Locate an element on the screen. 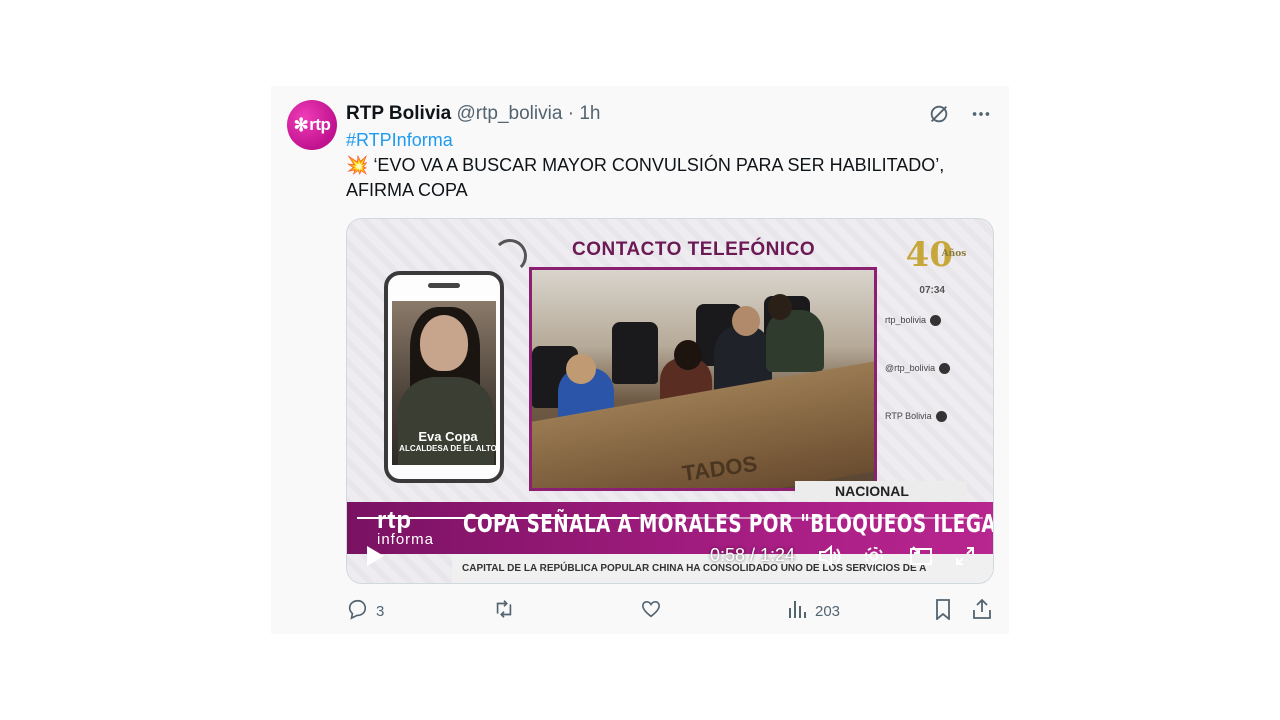 This screenshot has width=1280, height=720. bookmark-icon is located at coordinates (943, 611).